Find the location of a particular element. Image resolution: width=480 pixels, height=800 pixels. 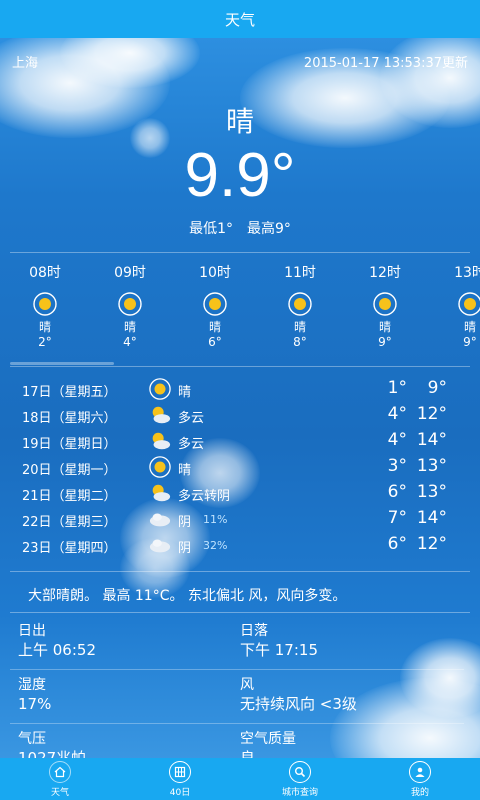

daily-row: 19日（星期日） 多云 4° 14° is located at coordinates (247, 441).